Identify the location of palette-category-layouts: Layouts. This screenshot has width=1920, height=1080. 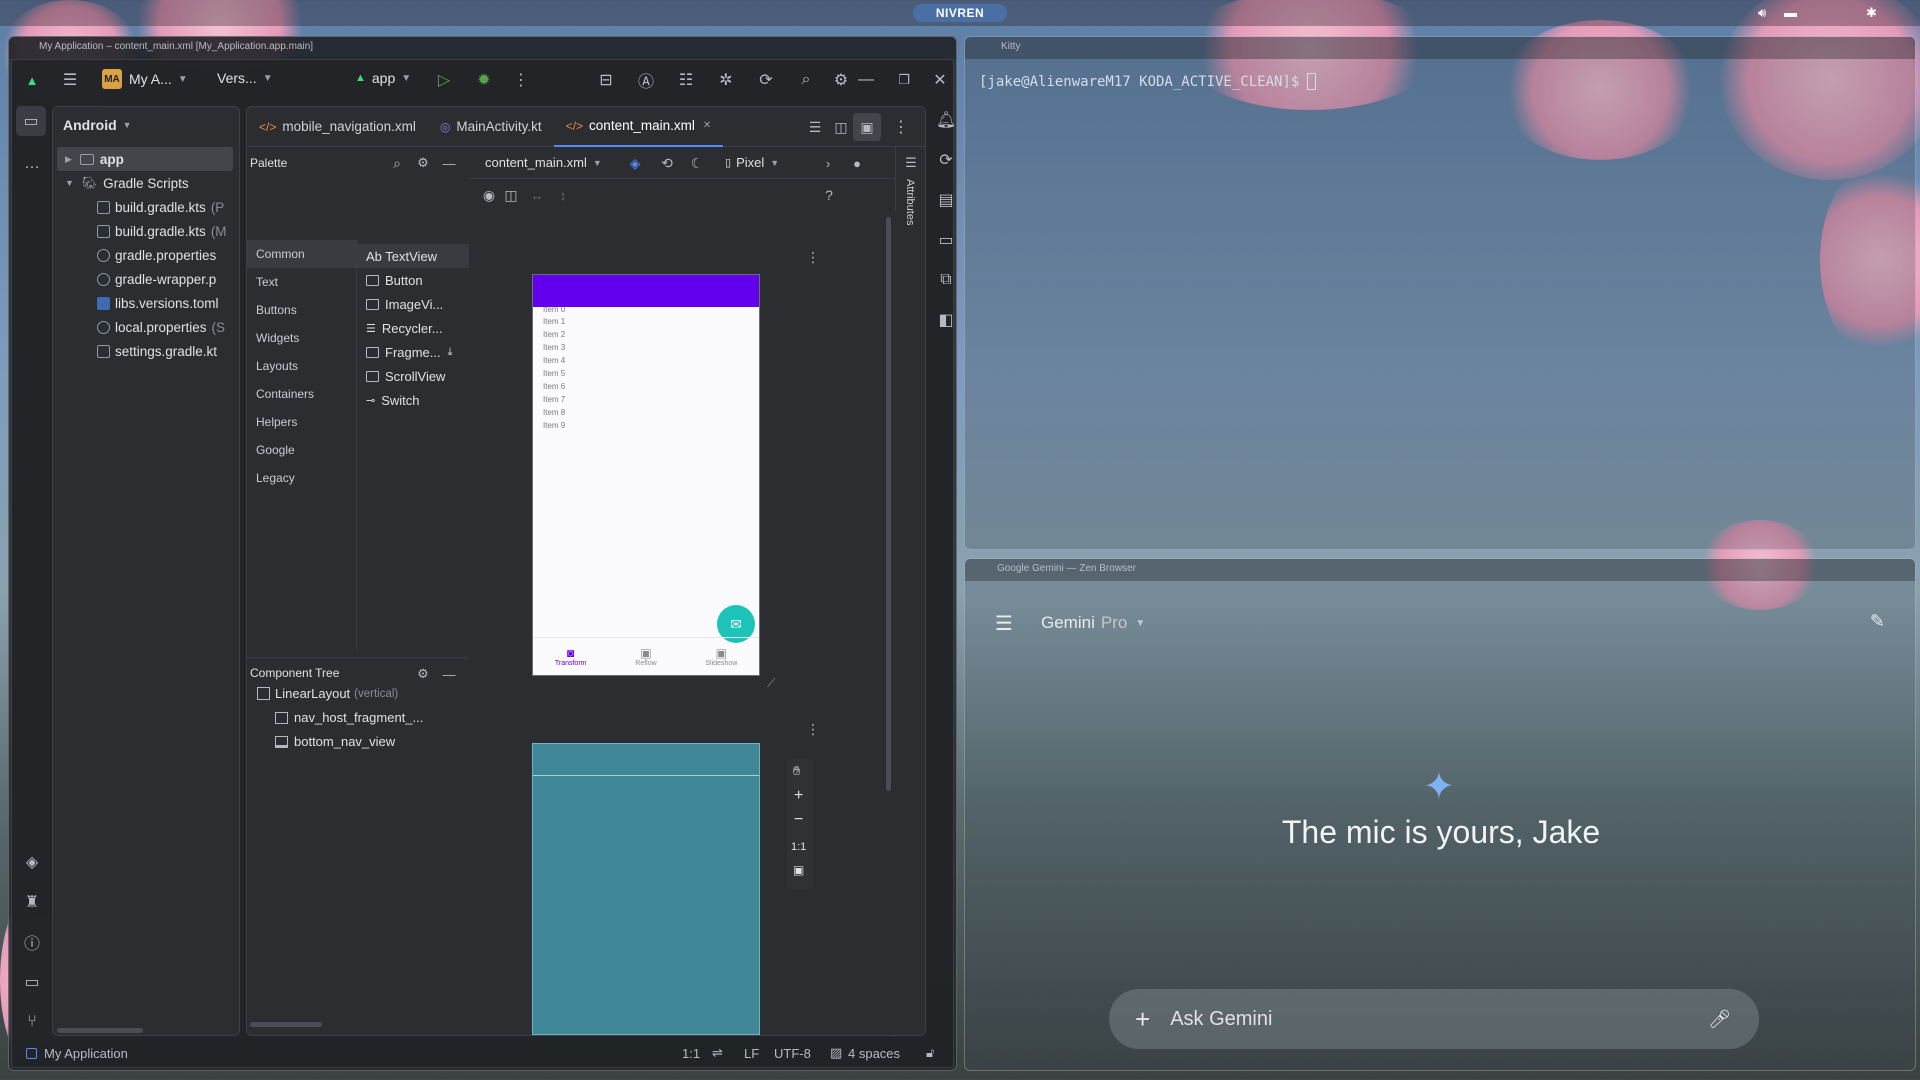
(301, 366).